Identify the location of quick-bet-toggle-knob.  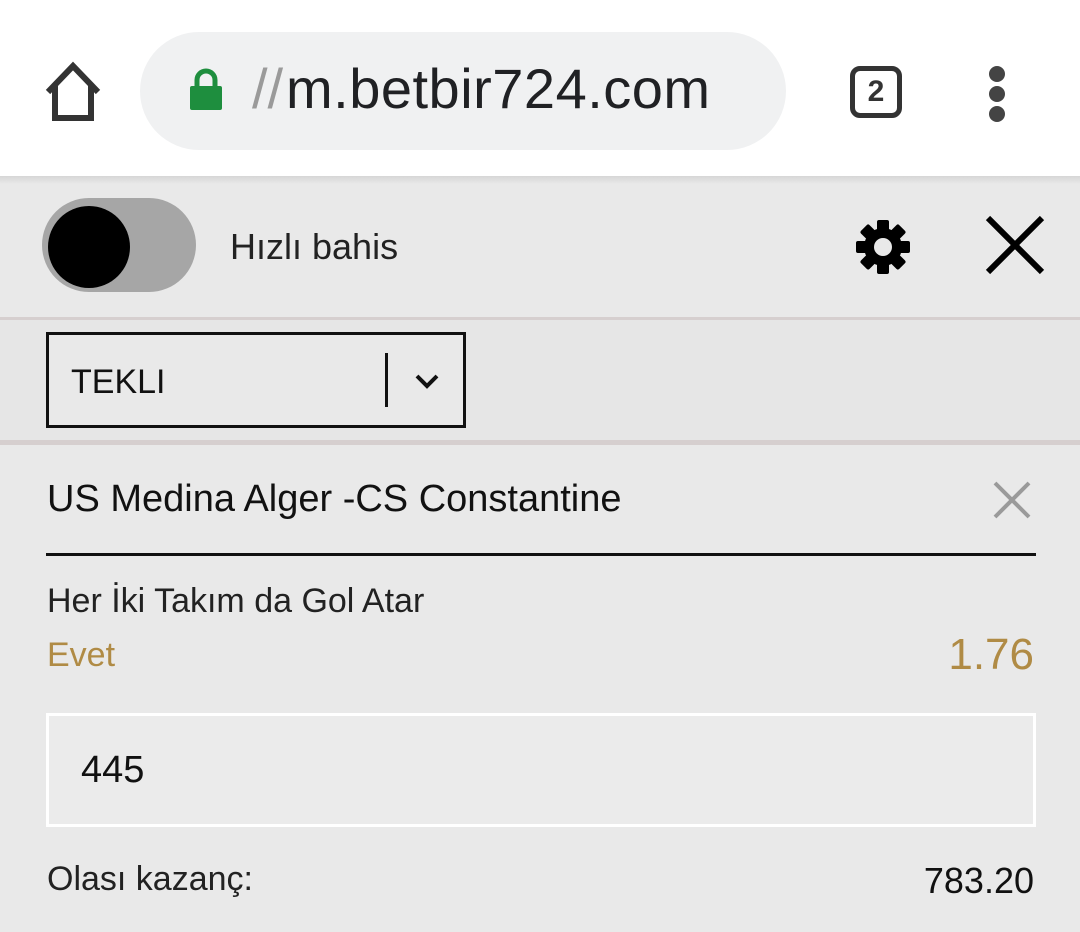
(89, 247).